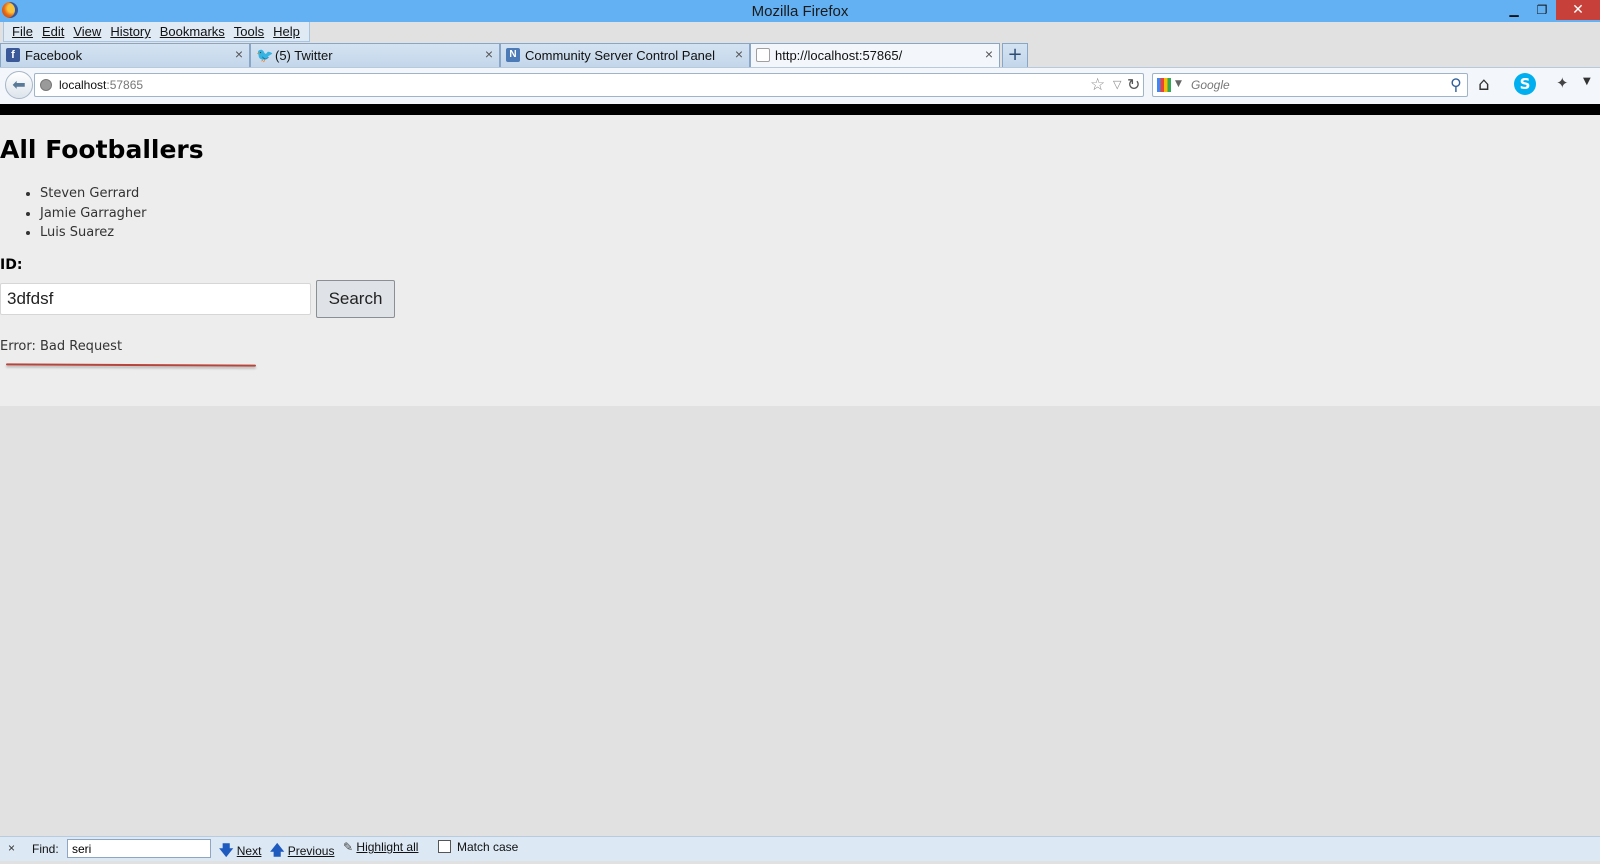 Image resolution: width=1600 pixels, height=864 pixels. Describe the element at coordinates (11, 265) in the screenshot. I see `id-label: ID:` at that location.